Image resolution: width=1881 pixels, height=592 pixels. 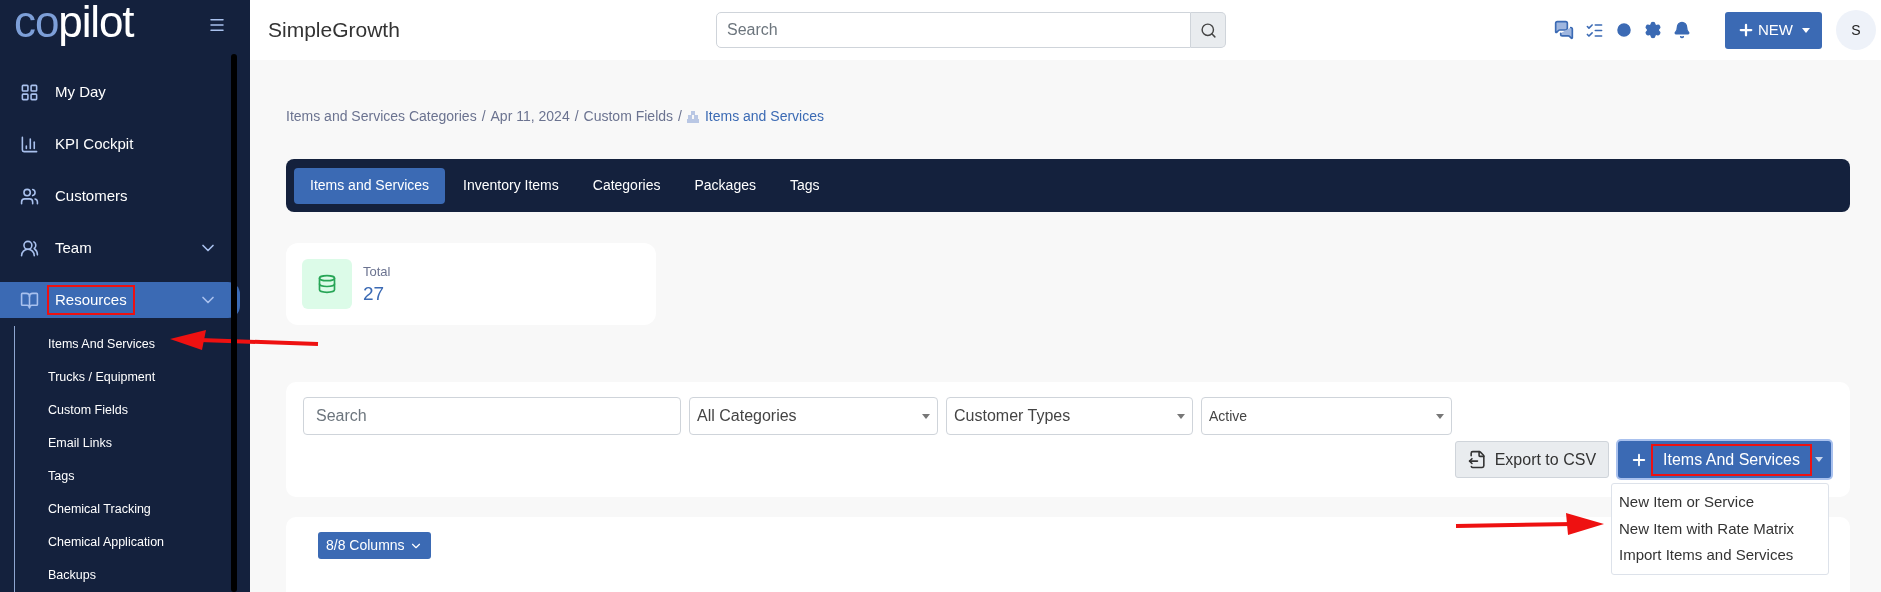 What do you see at coordinates (234, 323) in the screenshot?
I see `scrollbar` at bounding box center [234, 323].